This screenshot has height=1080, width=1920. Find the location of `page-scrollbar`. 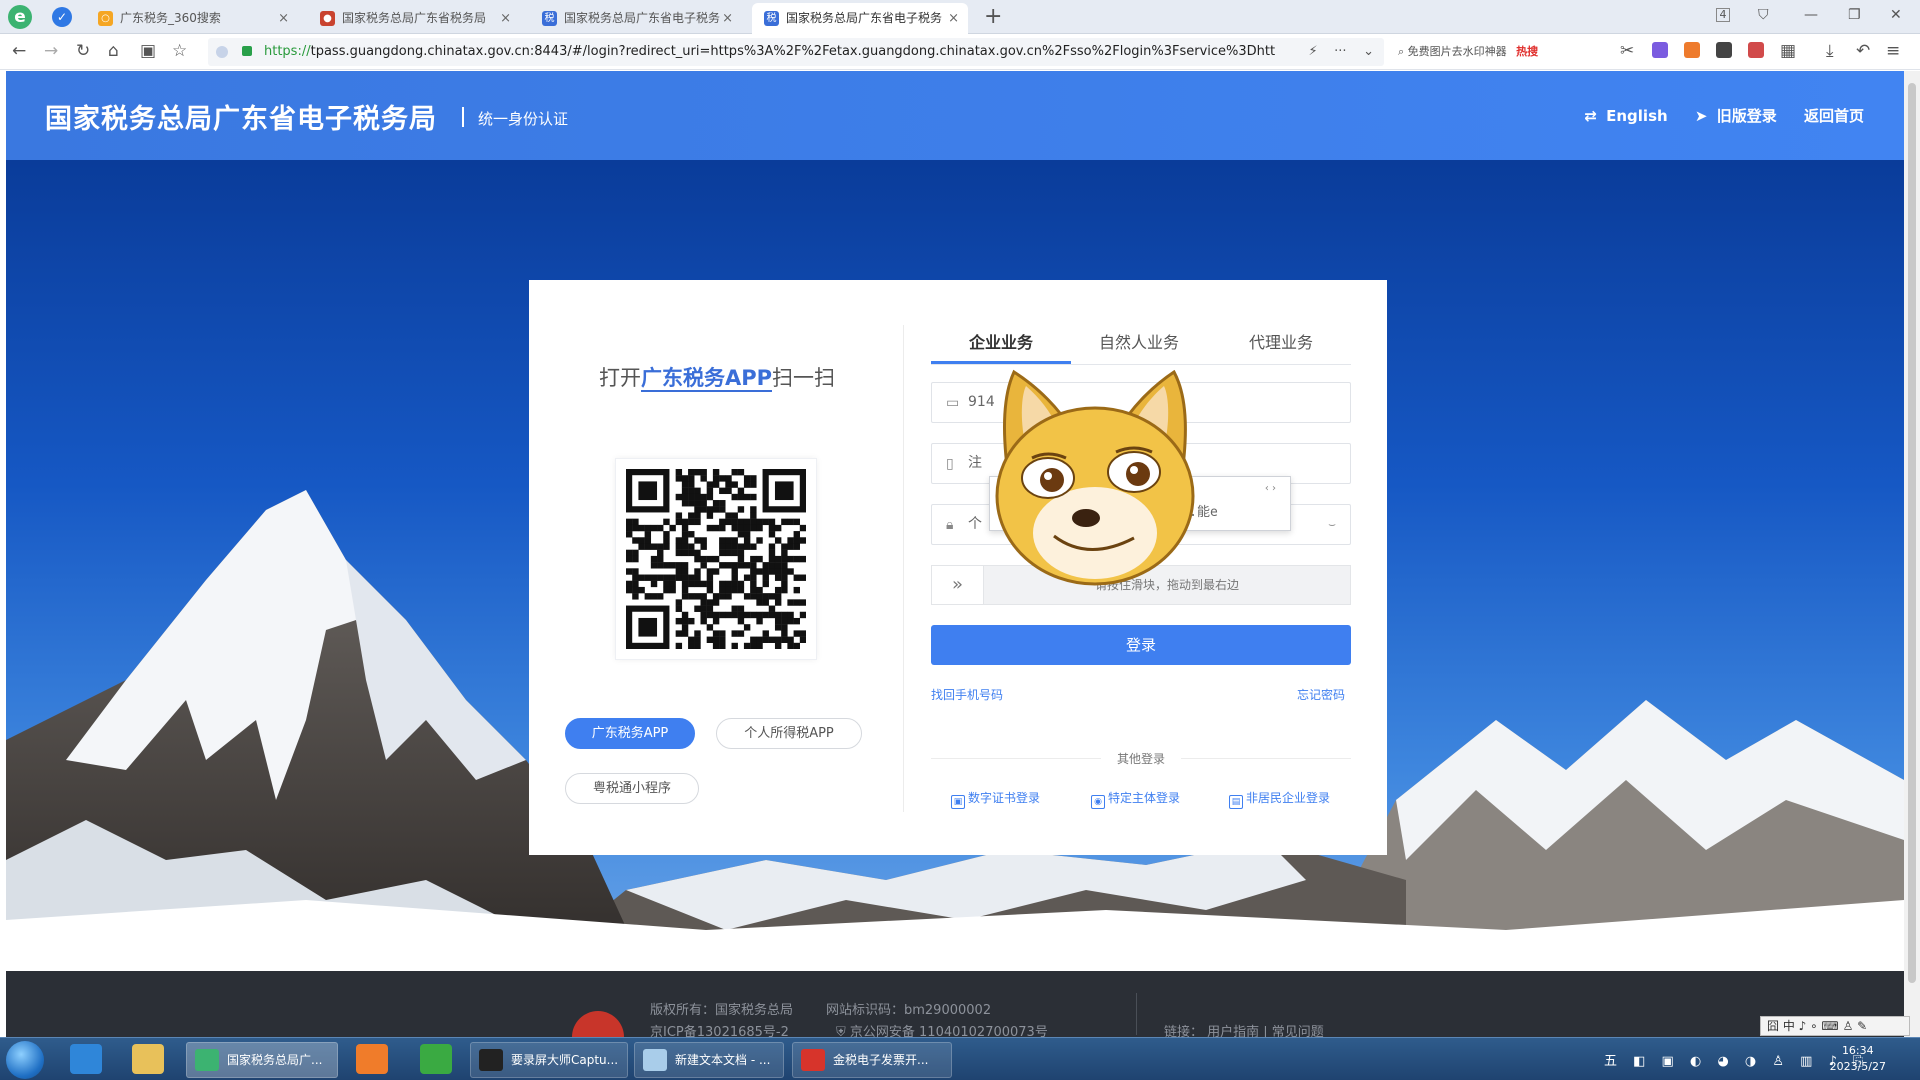

page-scrollbar is located at coordinates (1912, 554).